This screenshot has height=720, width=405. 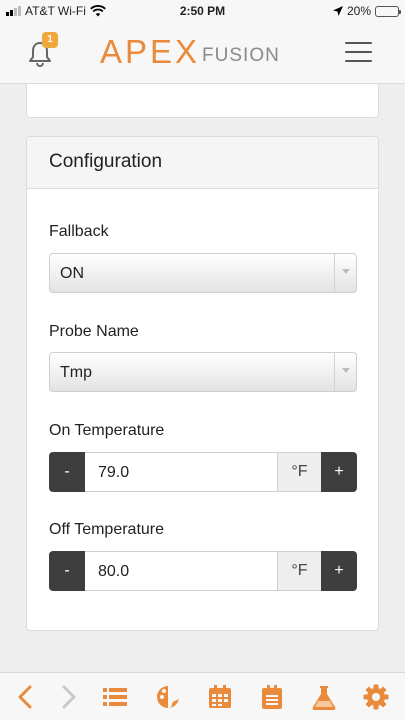 I want to click on dashboard-icon, so click(x=168, y=697).